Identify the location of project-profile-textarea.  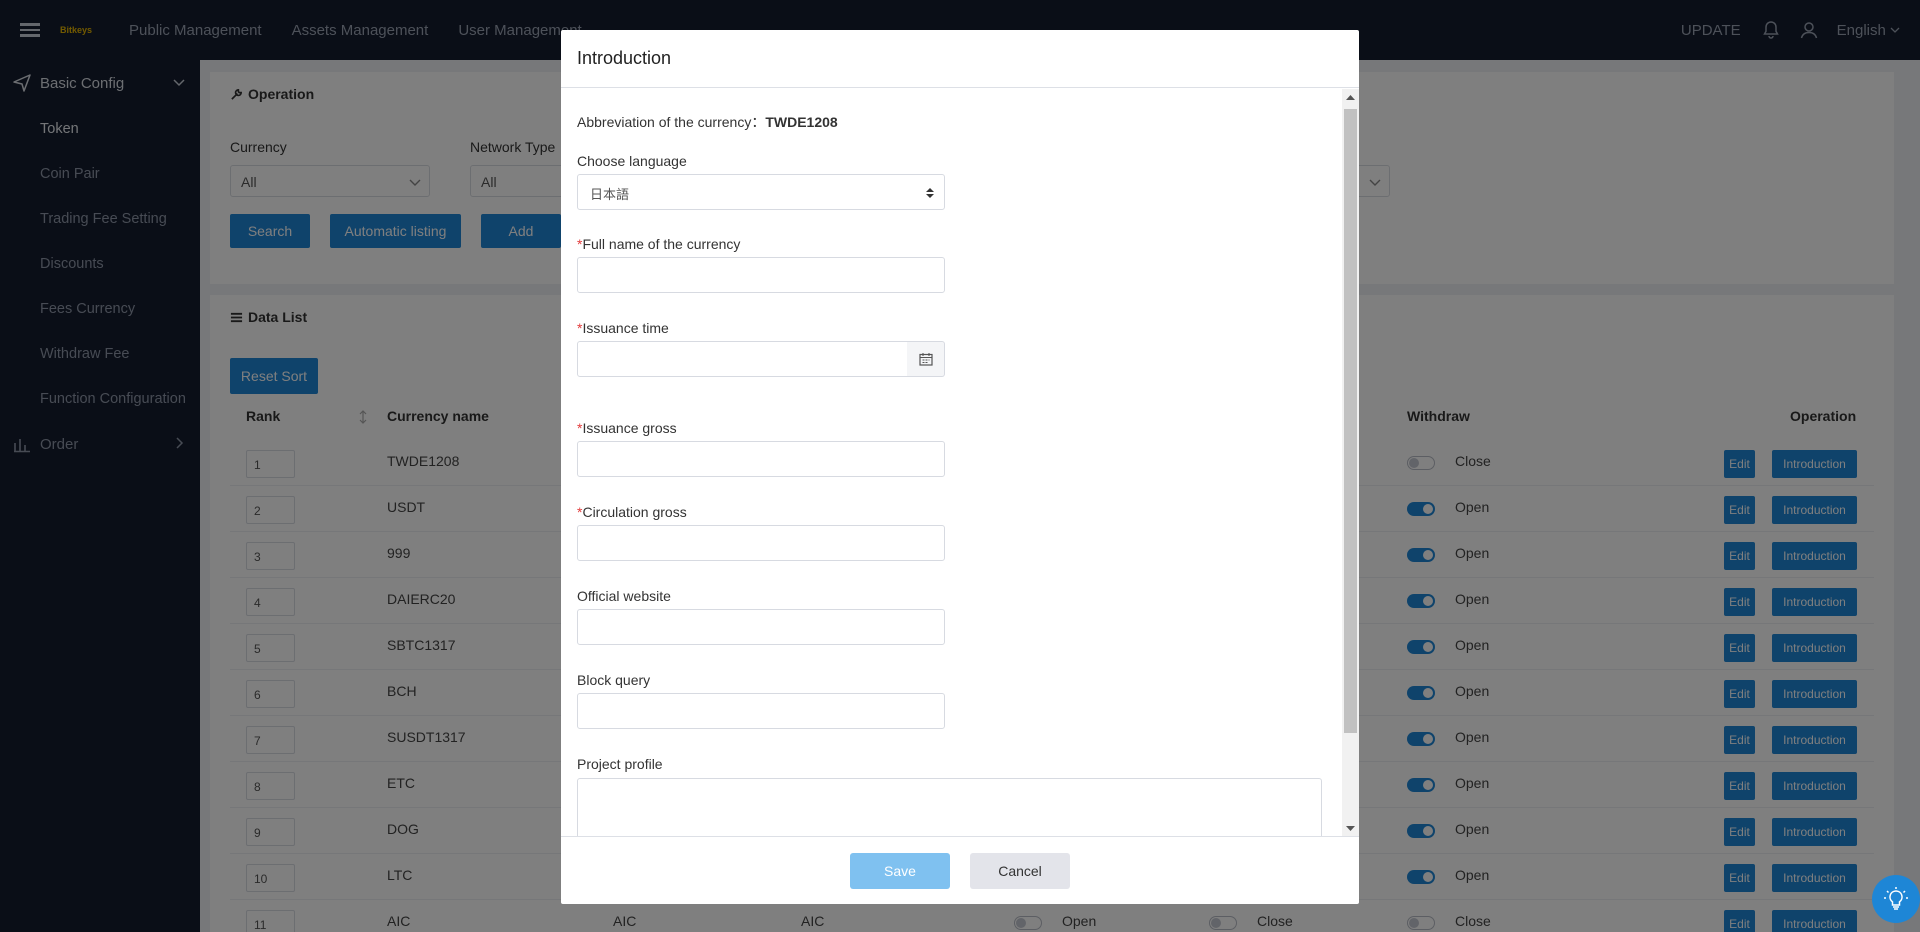
(949, 807).